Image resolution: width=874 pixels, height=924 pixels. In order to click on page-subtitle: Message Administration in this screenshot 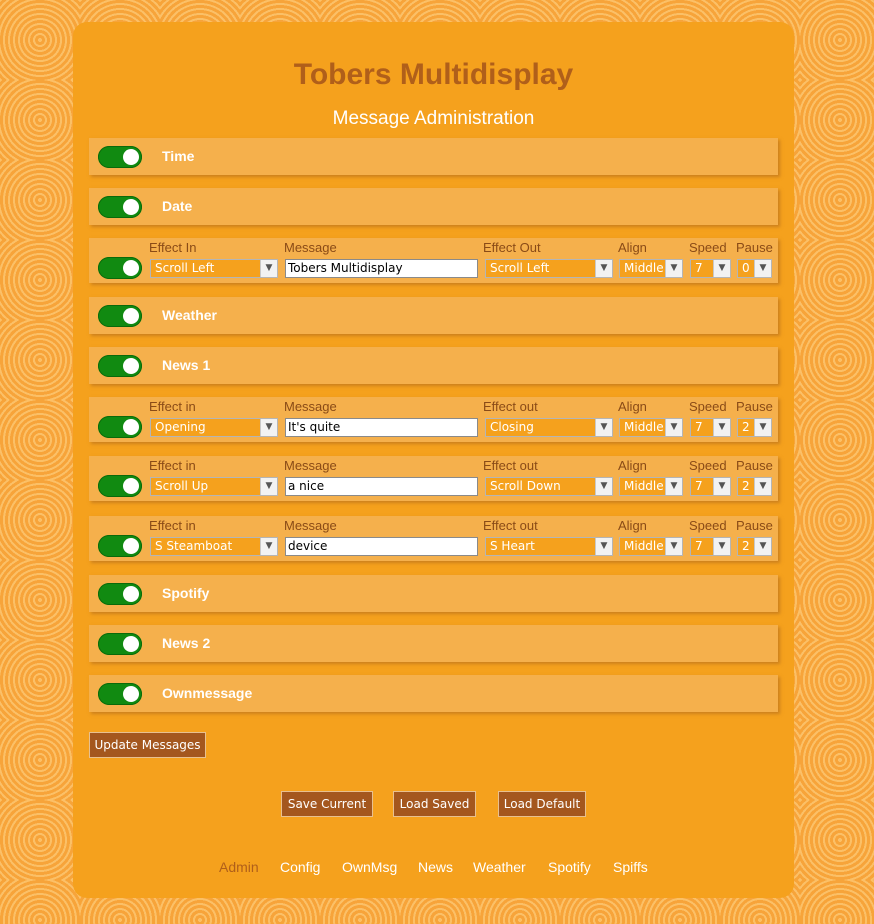, I will do `click(433, 118)`.